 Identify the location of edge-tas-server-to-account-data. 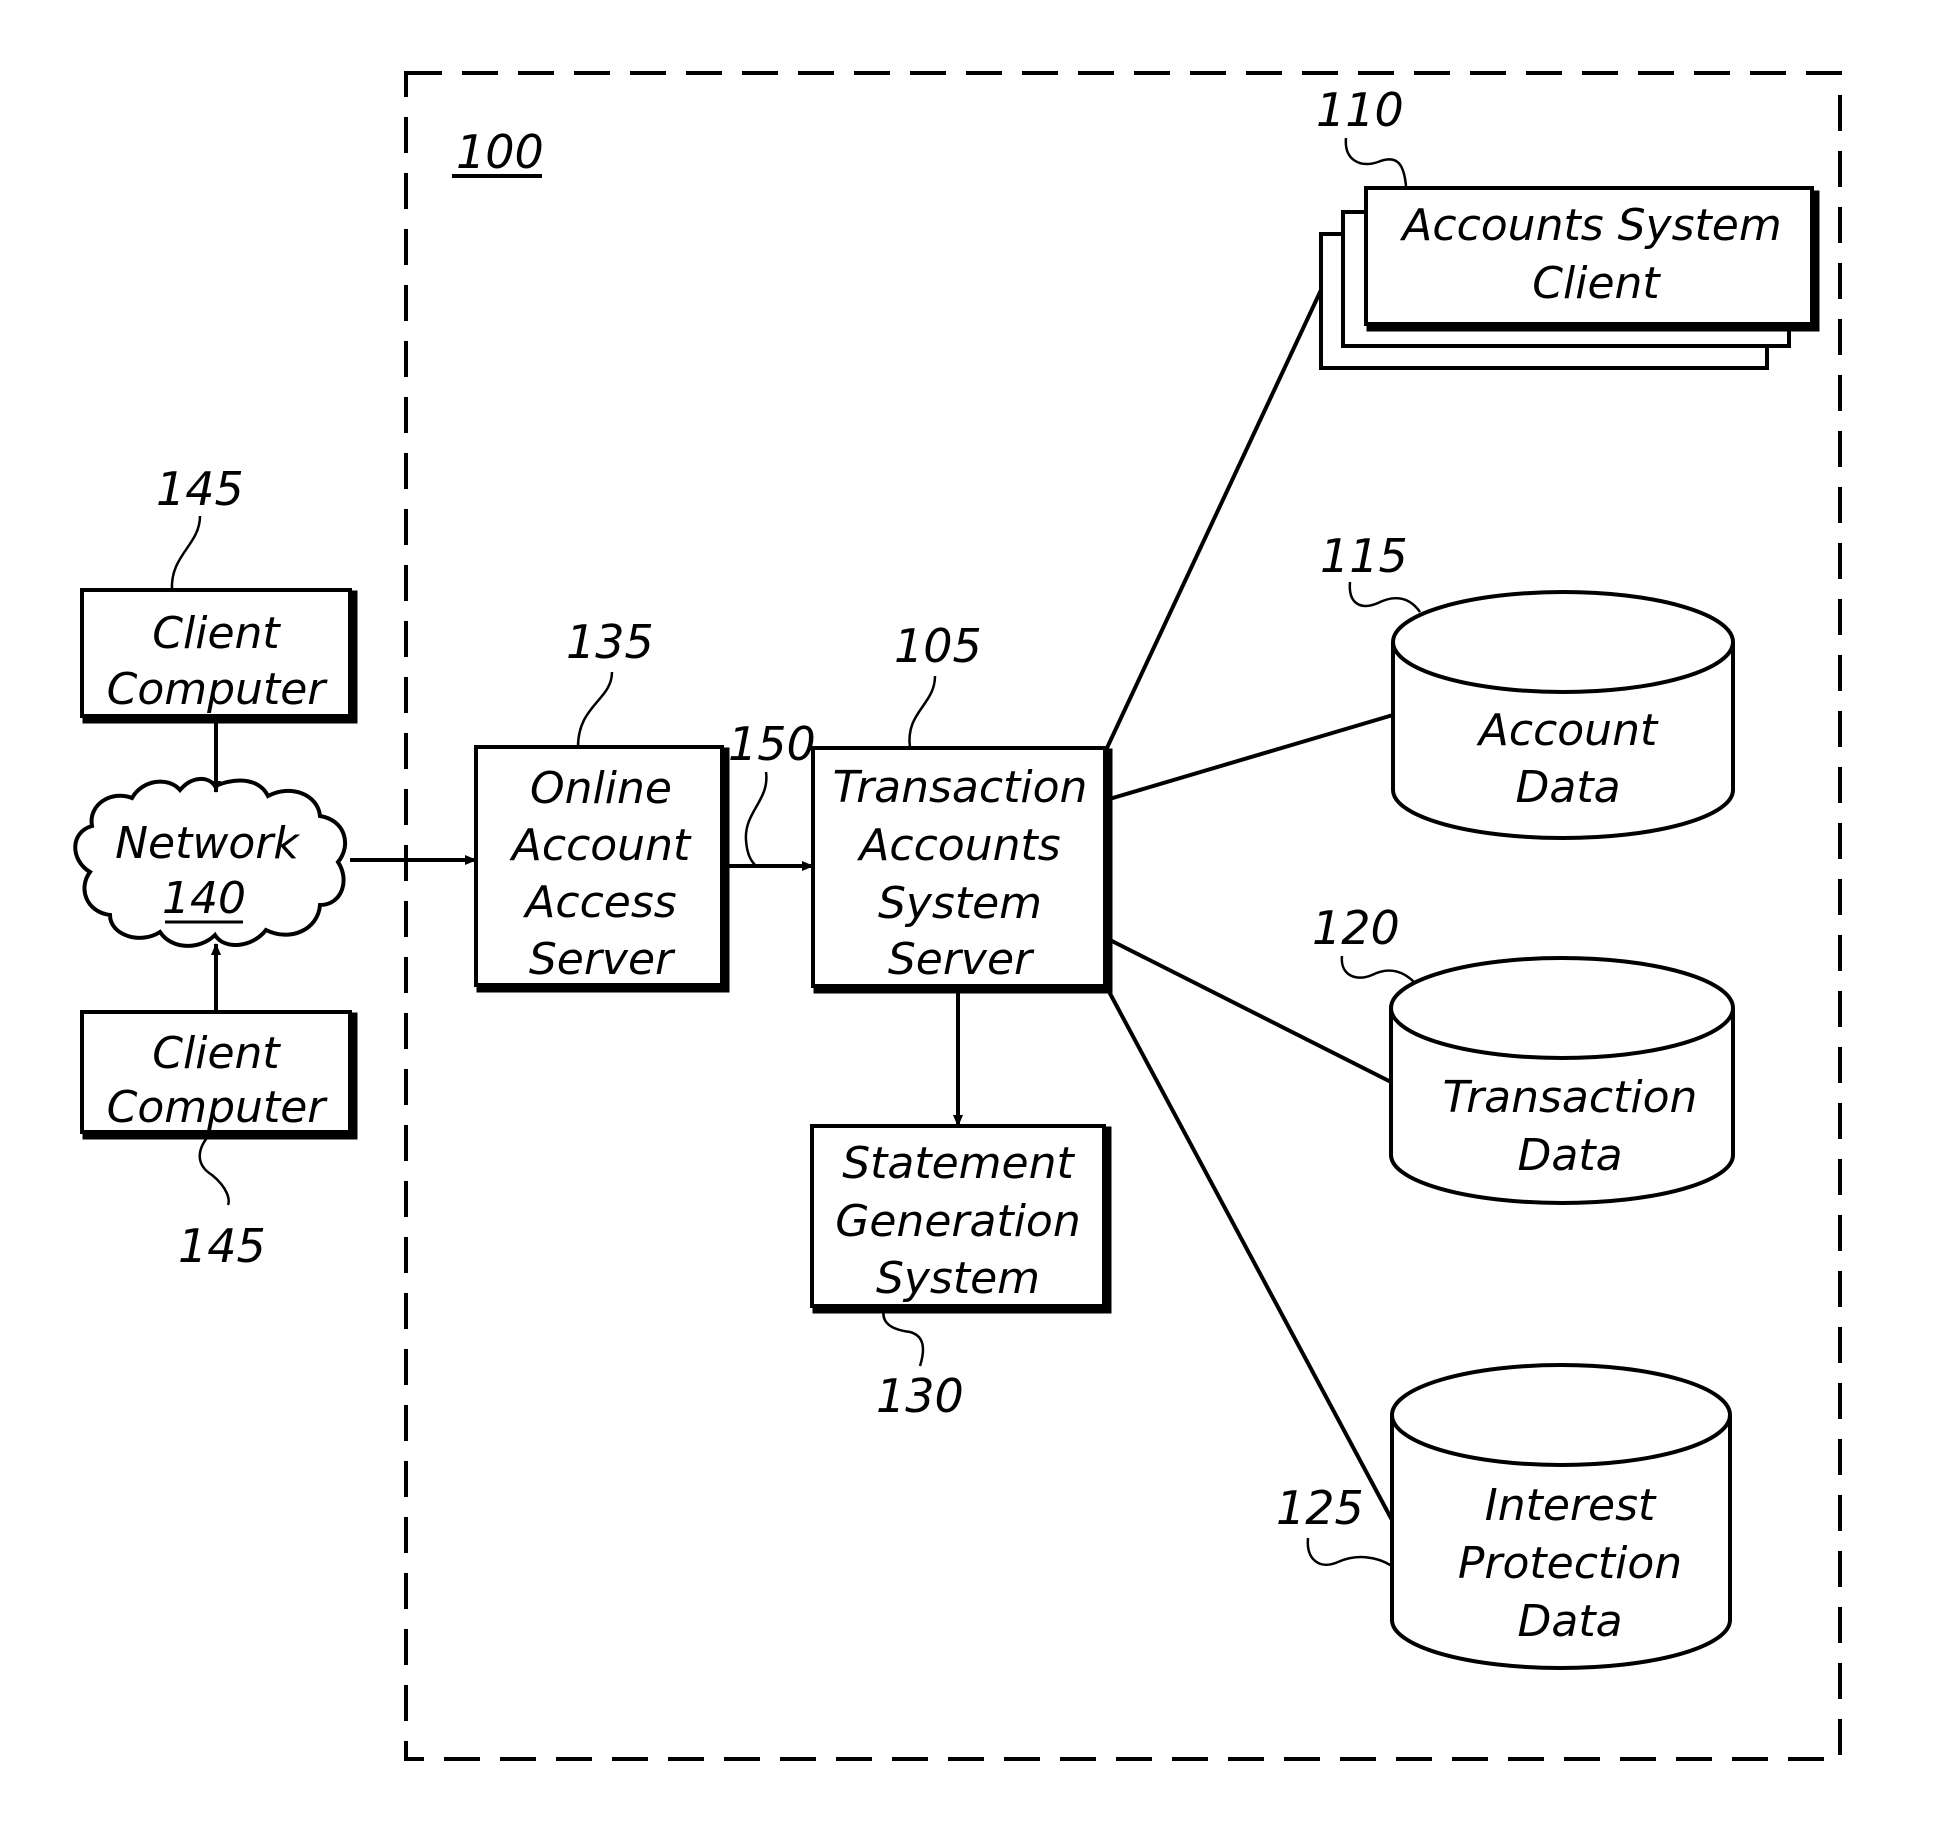
(1249, 757).